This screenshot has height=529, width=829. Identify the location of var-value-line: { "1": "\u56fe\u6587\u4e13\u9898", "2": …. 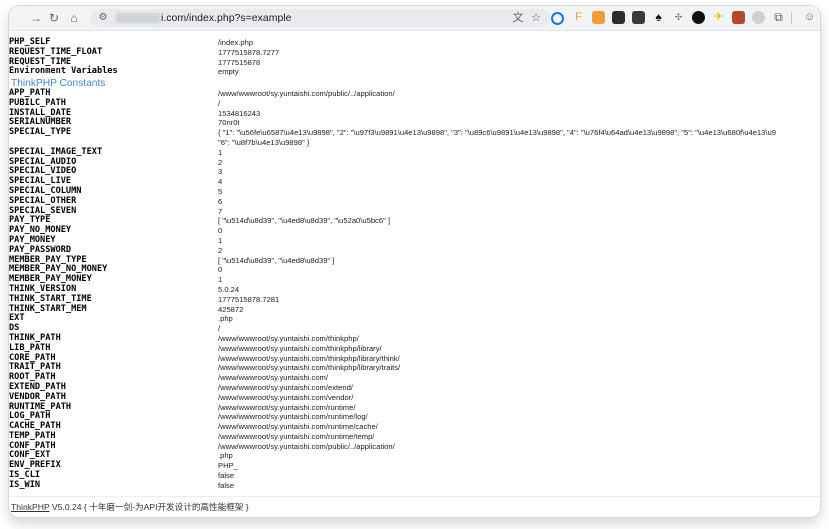
(497, 133).